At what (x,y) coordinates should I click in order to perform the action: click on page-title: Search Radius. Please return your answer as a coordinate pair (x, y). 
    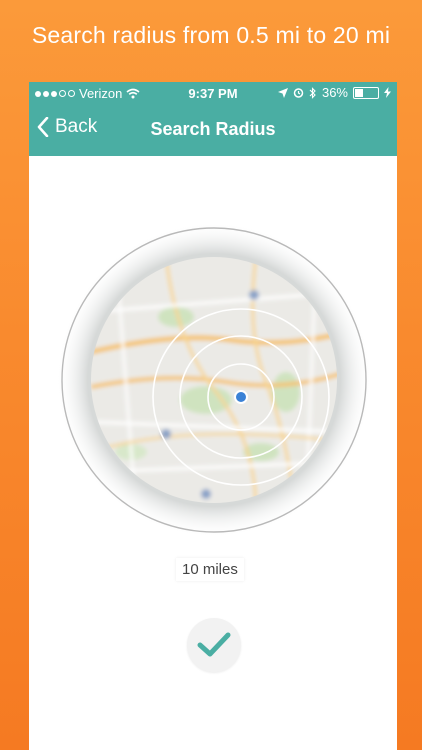
    Looking at the image, I should click on (213, 129).